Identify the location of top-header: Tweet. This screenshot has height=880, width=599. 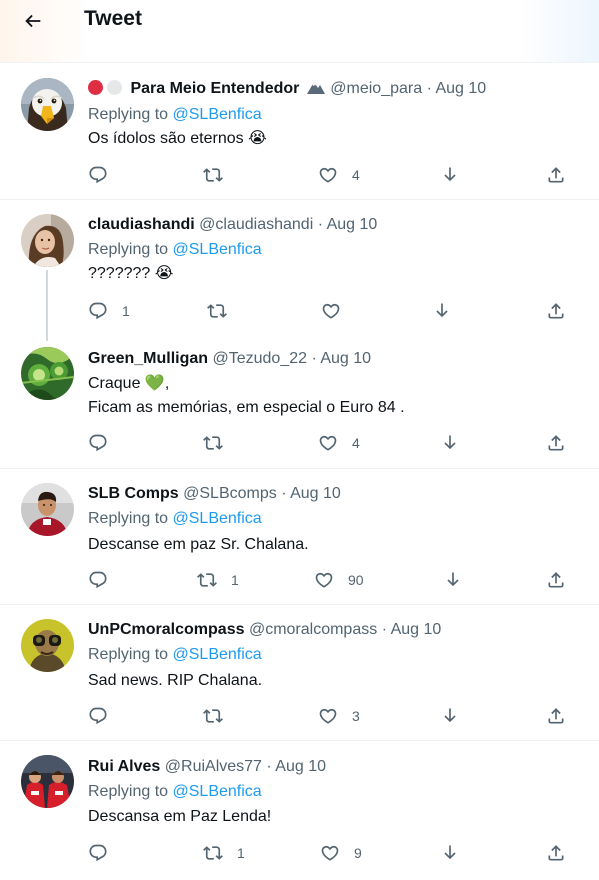
(299, 31).